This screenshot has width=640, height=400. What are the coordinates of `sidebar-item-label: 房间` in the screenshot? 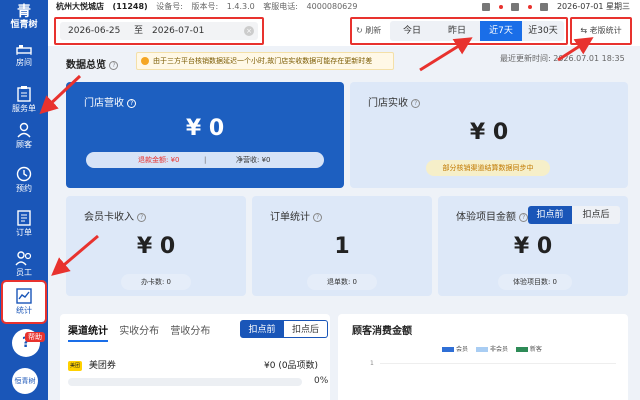 It's located at (24, 62).